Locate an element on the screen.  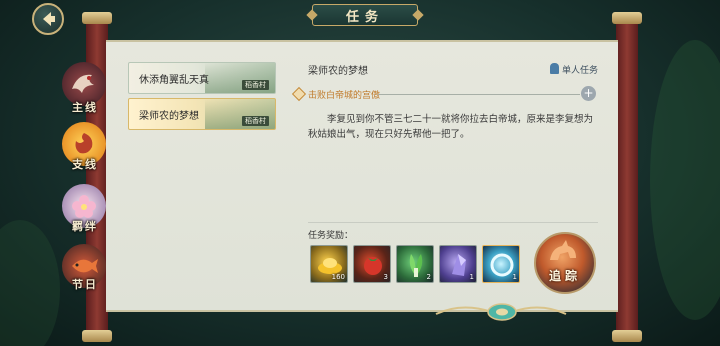
arrow-left-icon is located at coordinates (49, 19).